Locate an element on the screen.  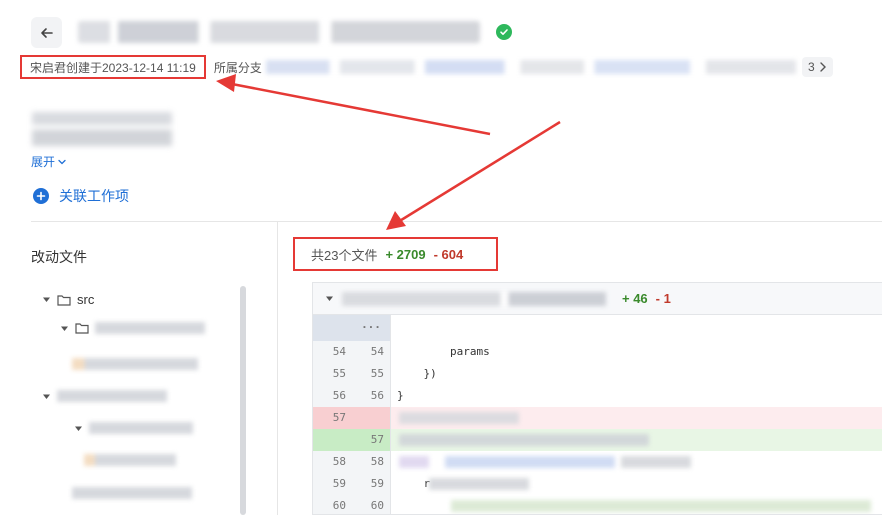
chevron-right-icon is located at coordinates (822, 67).